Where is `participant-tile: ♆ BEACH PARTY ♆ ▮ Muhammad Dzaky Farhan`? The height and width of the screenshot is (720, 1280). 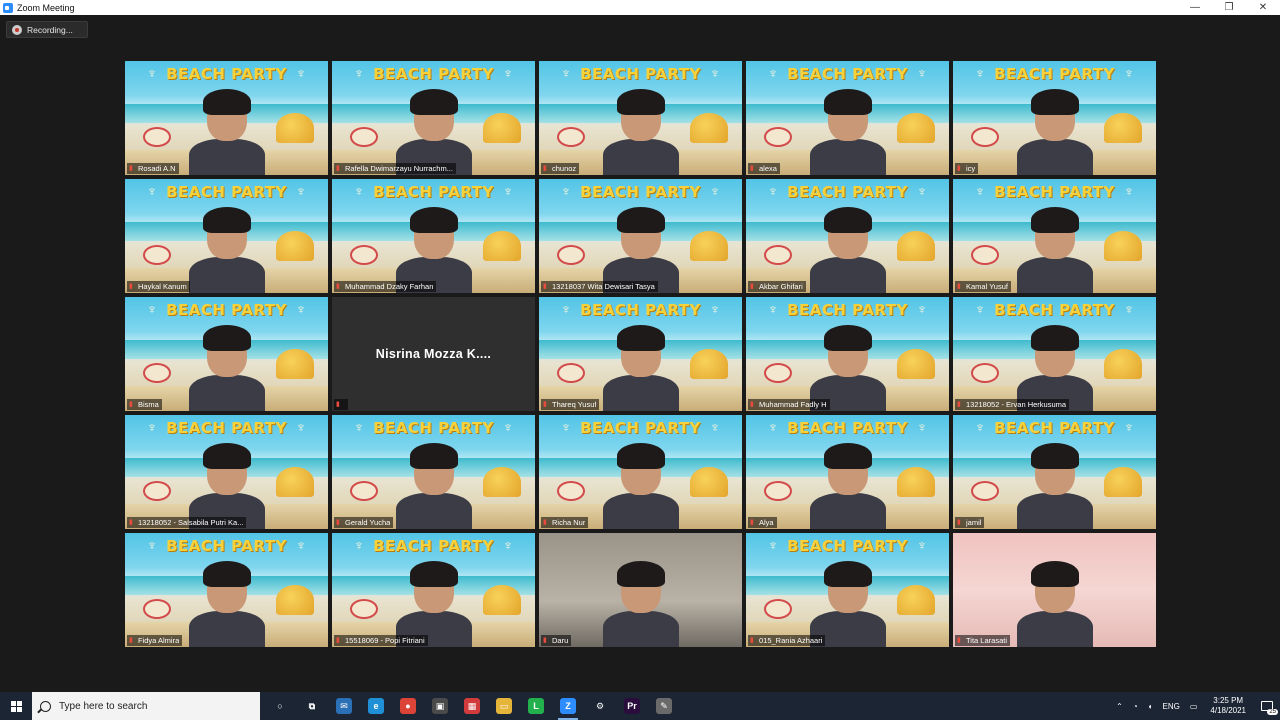 participant-tile: ♆ BEACH PARTY ♆ ▮ Muhammad Dzaky Farhan is located at coordinates (433, 236).